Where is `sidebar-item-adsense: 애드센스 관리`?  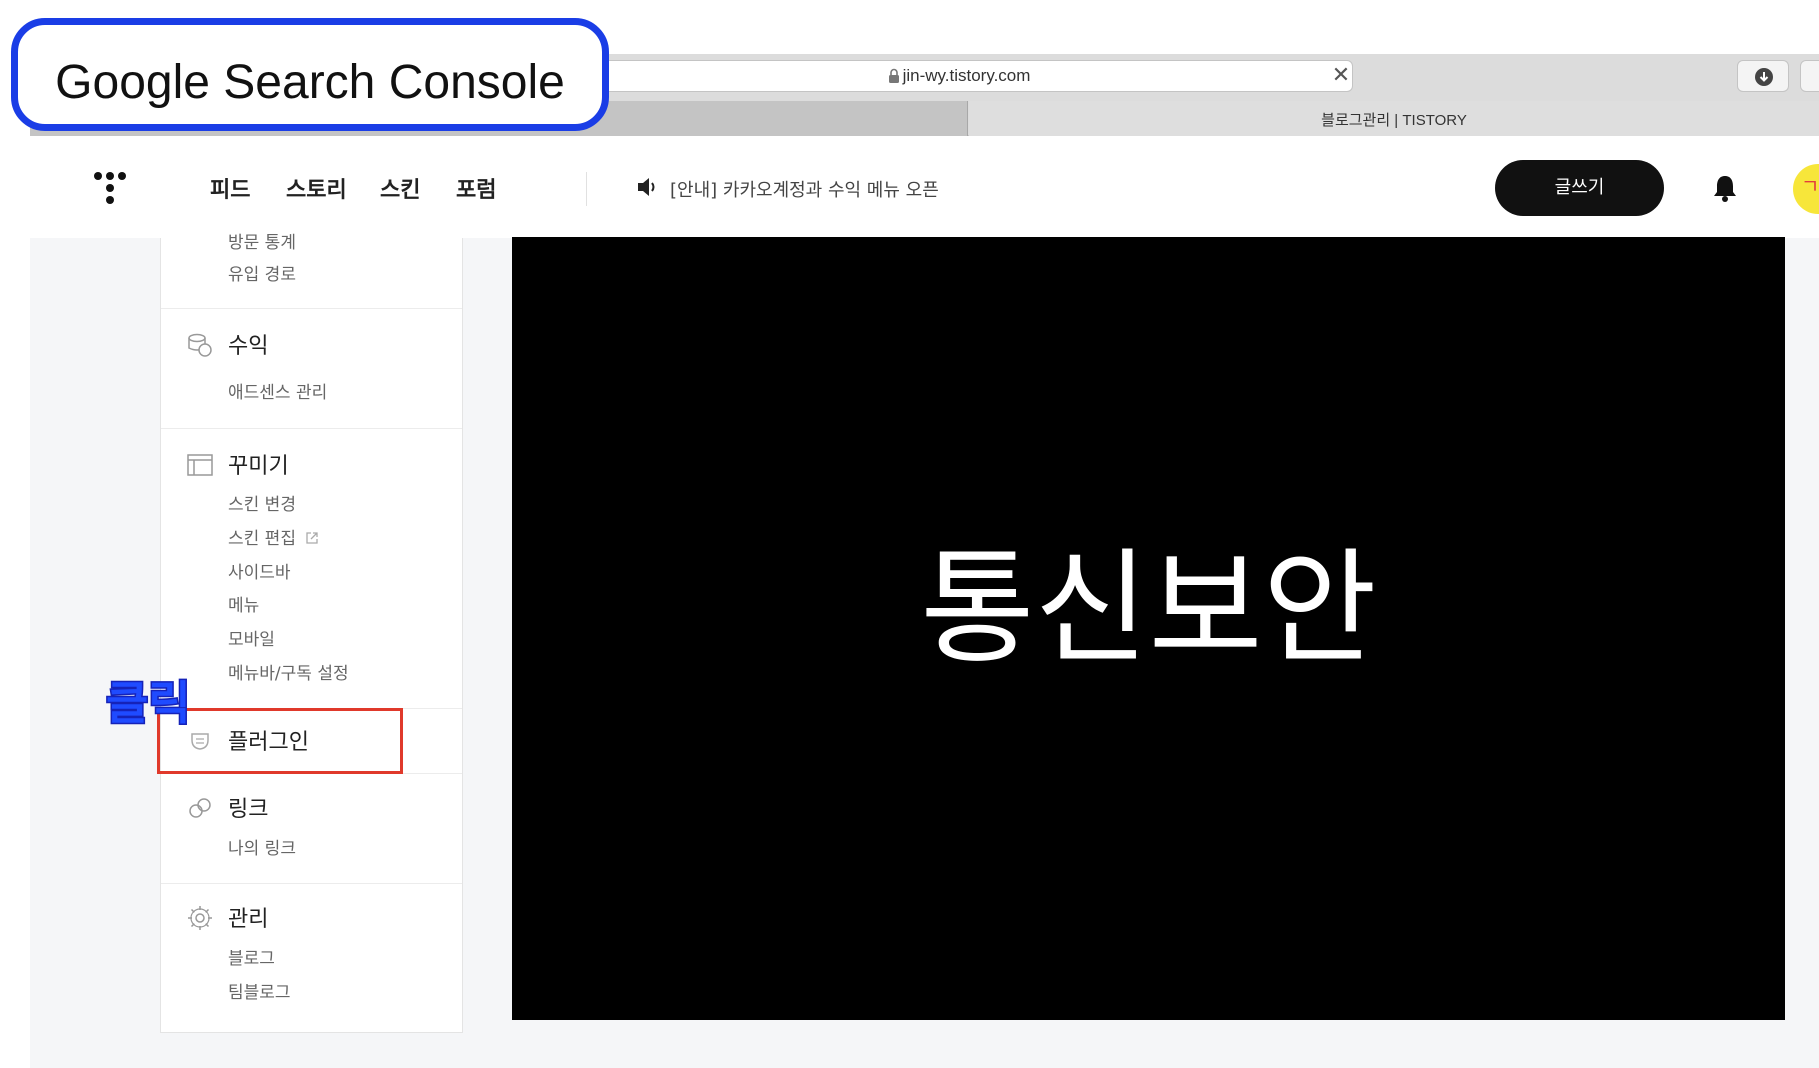 sidebar-item-adsense: 애드센스 관리 is located at coordinates (277, 390).